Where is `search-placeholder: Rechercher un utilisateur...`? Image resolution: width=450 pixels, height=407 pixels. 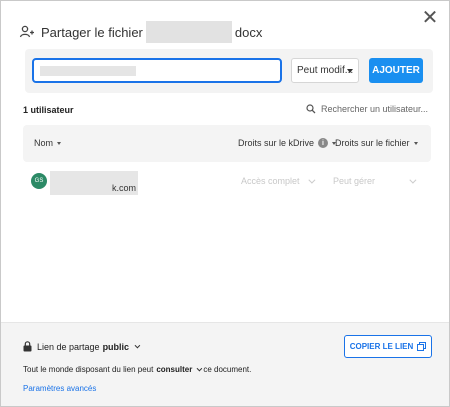 search-placeholder: Rechercher un utilisateur... is located at coordinates (375, 109).